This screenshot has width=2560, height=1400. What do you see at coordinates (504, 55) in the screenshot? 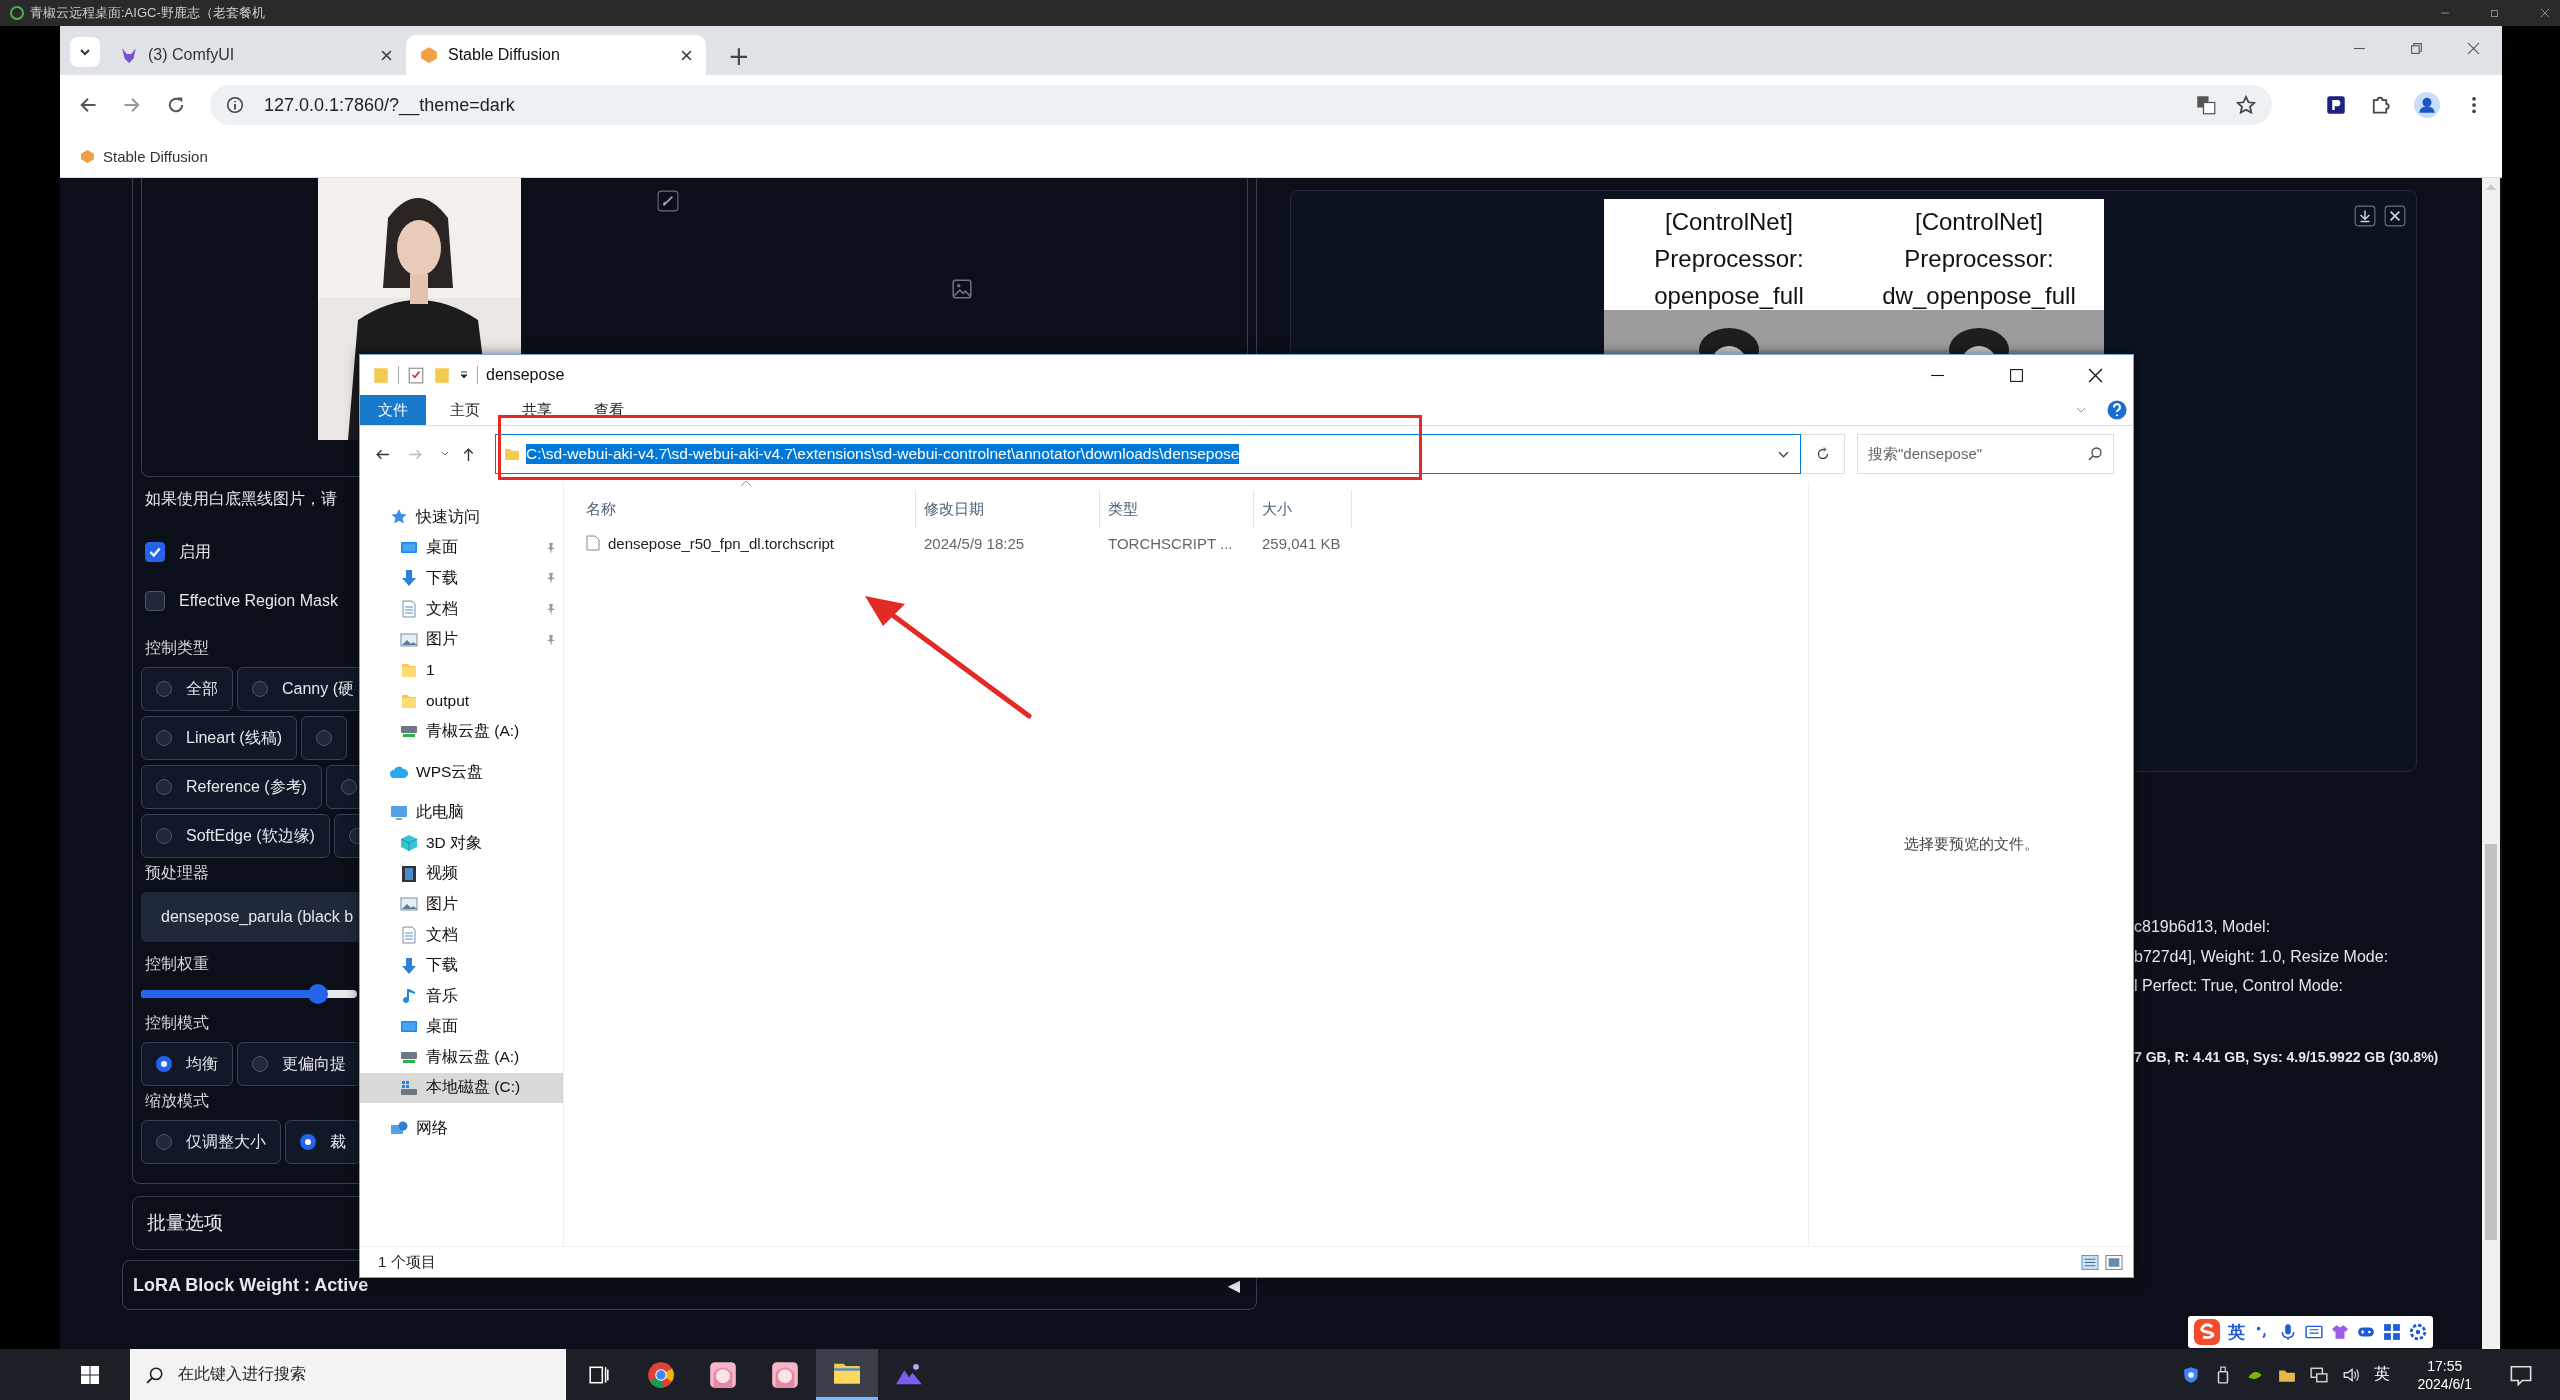
I see `tab-title: Stable Diffusion` at bounding box center [504, 55].